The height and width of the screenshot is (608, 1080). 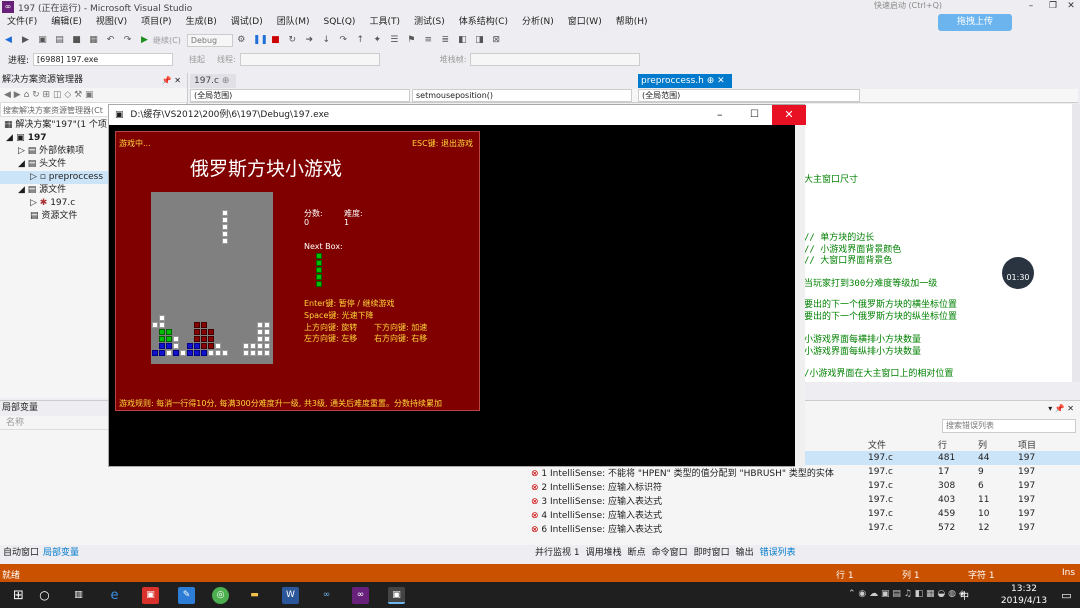 What do you see at coordinates (522, 95) in the screenshot?
I see `function-select: setmouseposition()` at bounding box center [522, 95].